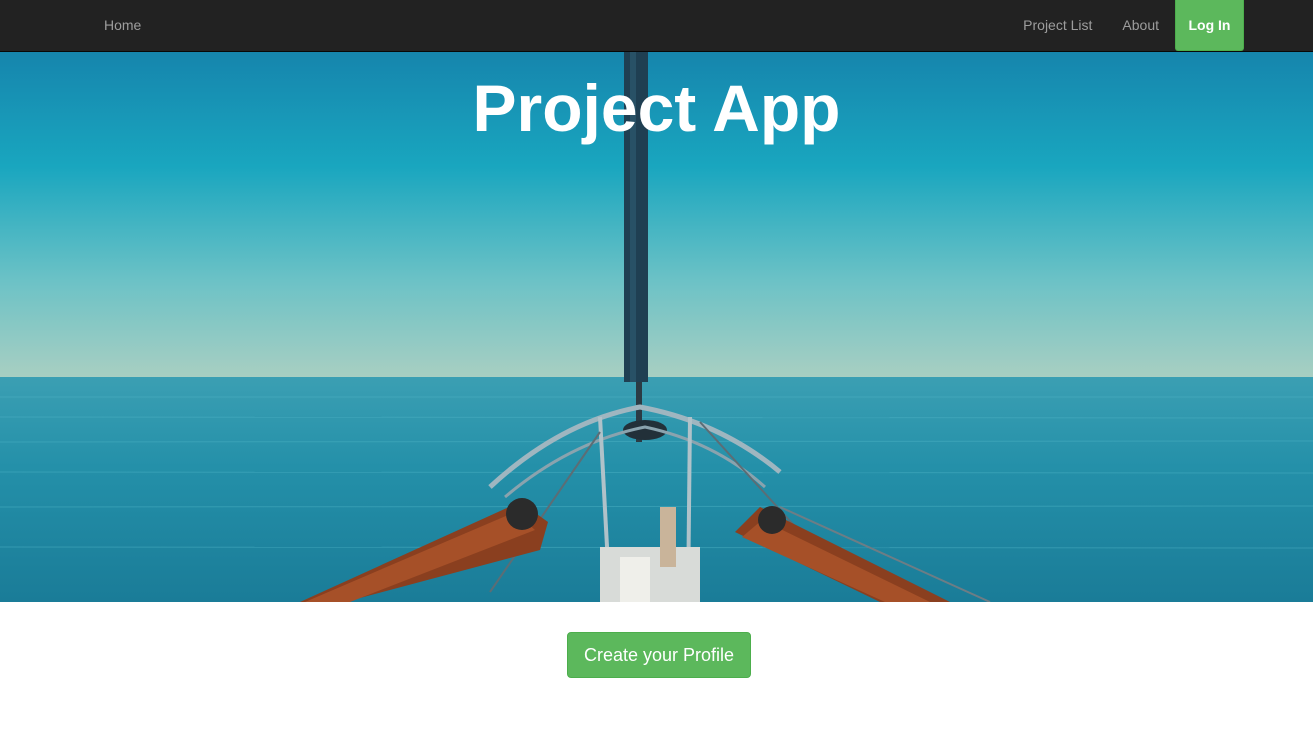 This screenshot has width=1313, height=747. What do you see at coordinates (1209, 25) in the screenshot?
I see `login-button: Log In` at bounding box center [1209, 25].